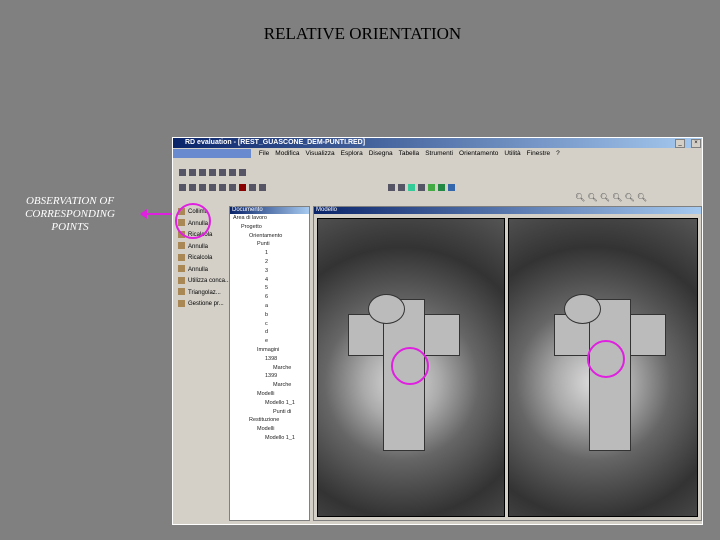 This screenshot has height=540, width=720. I want to click on tree-node: Punti di, so click(269, 412).